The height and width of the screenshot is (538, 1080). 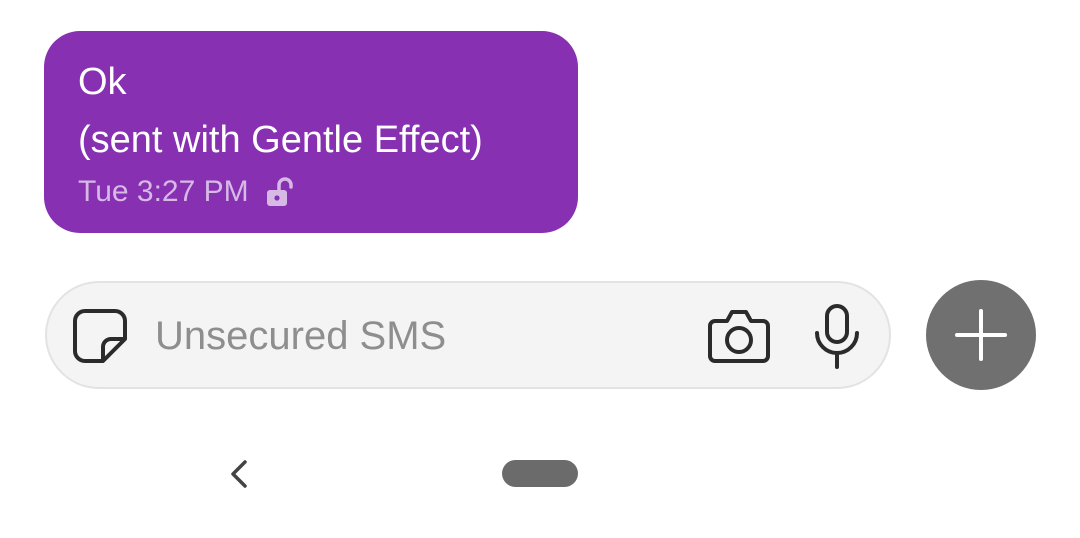 I want to click on plus-icon, so click(x=981, y=335).